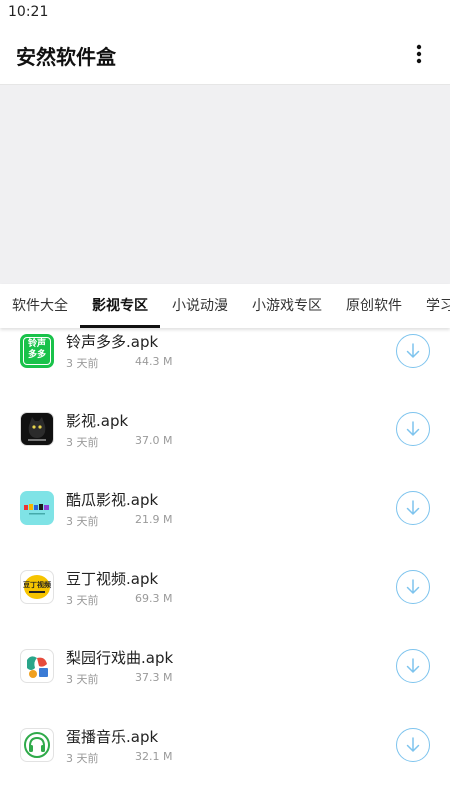 The height and width of the screenshot is (800, 450). Describe the element at coordinates (154, 519) in the screenshot. I see `file-size: 21.9 M` at that location.